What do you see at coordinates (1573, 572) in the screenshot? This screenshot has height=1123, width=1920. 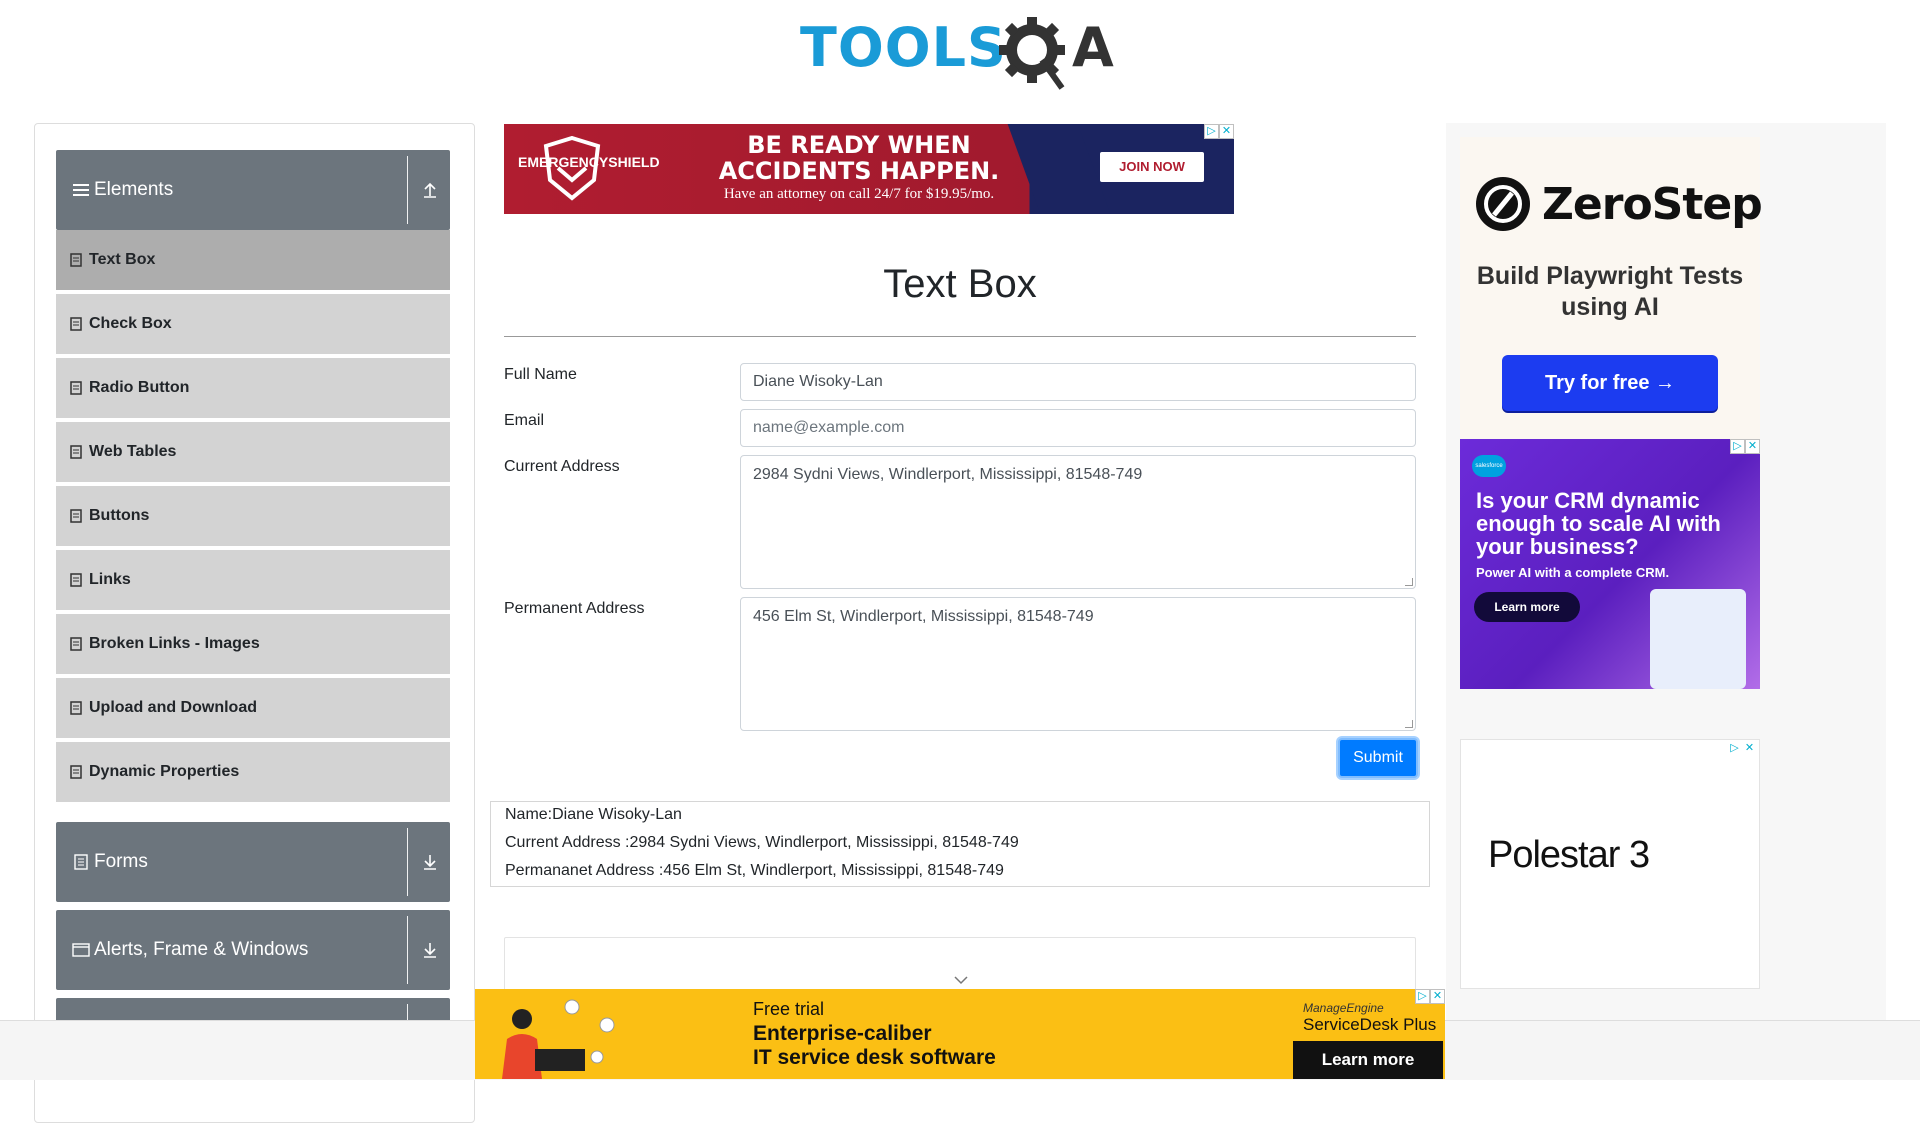 I see `salesforce-subtext: Power AI with a complete CRM.` at bounding box center [1573, 572].